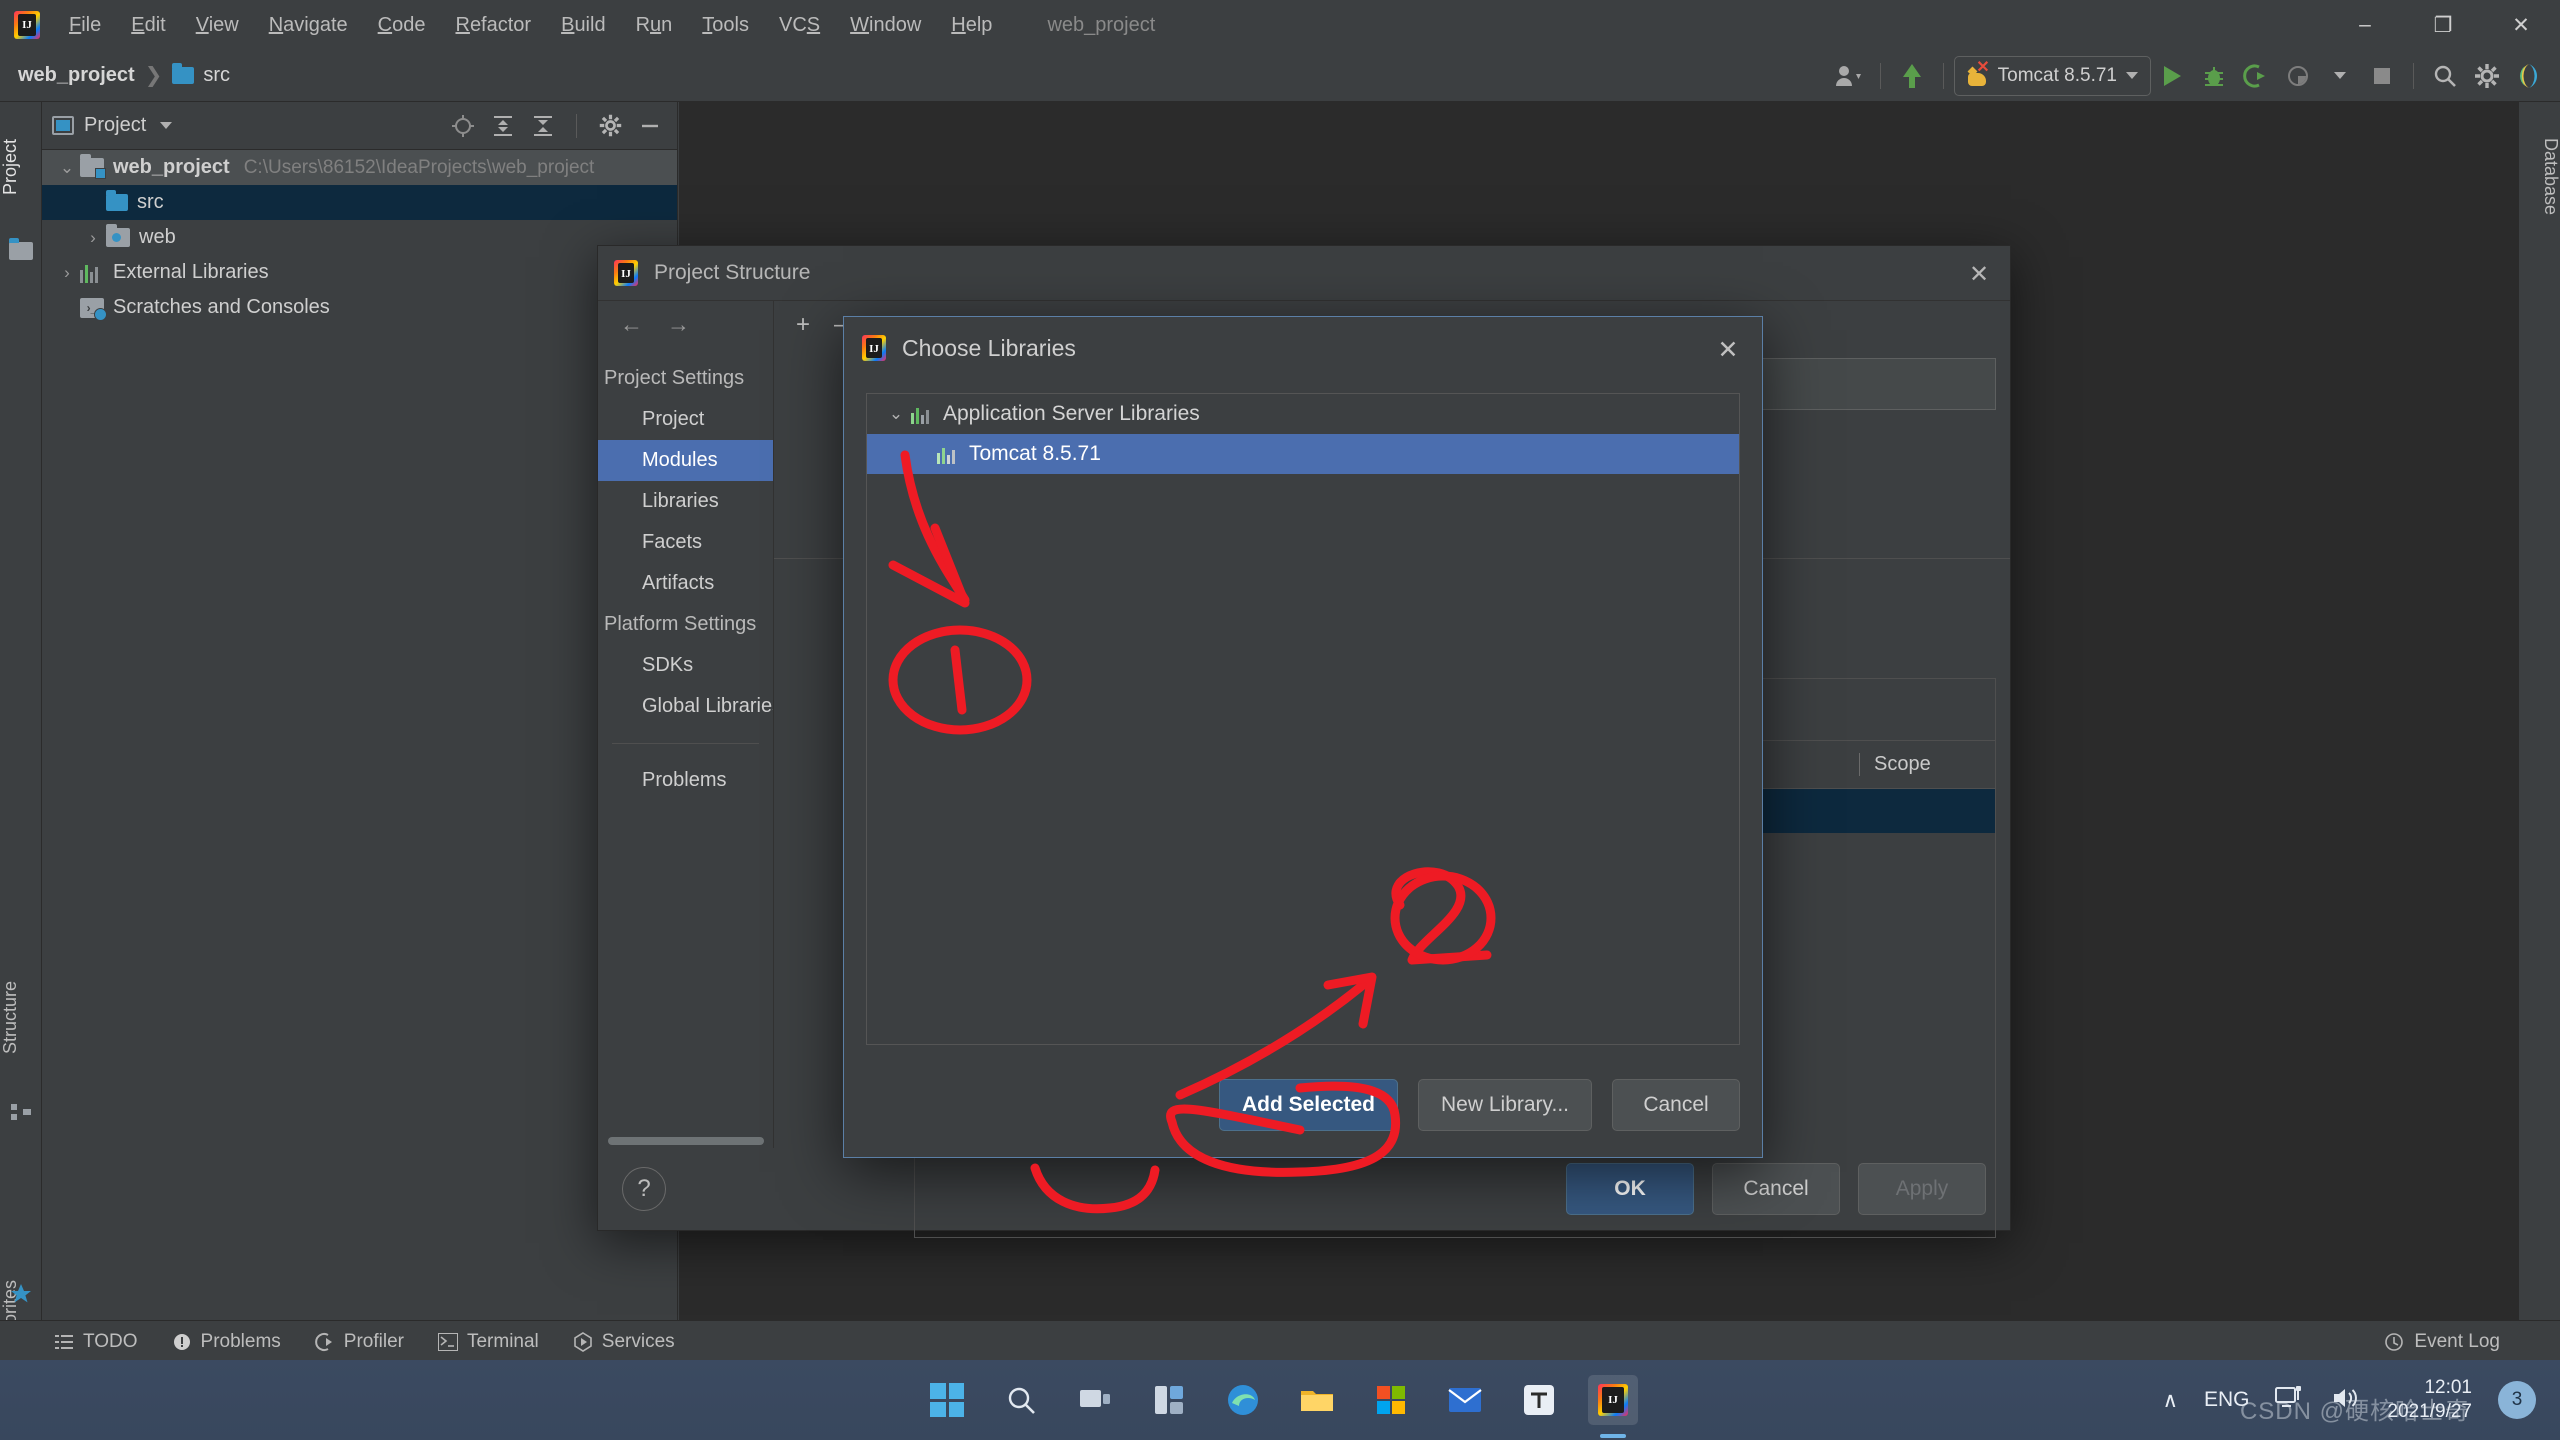  What do you see at coordinates (2214, 76) in the screenshot?
I see `debug-icon` at bounding box center [2214, 76].